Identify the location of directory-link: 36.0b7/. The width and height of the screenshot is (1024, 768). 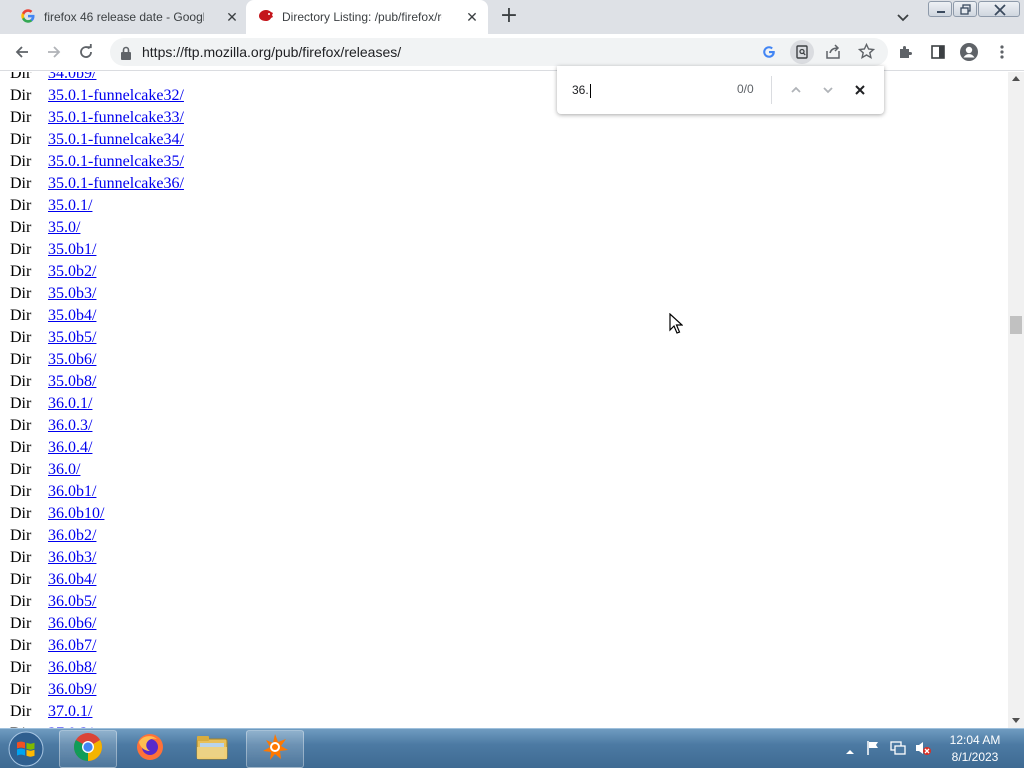
(72, 646).